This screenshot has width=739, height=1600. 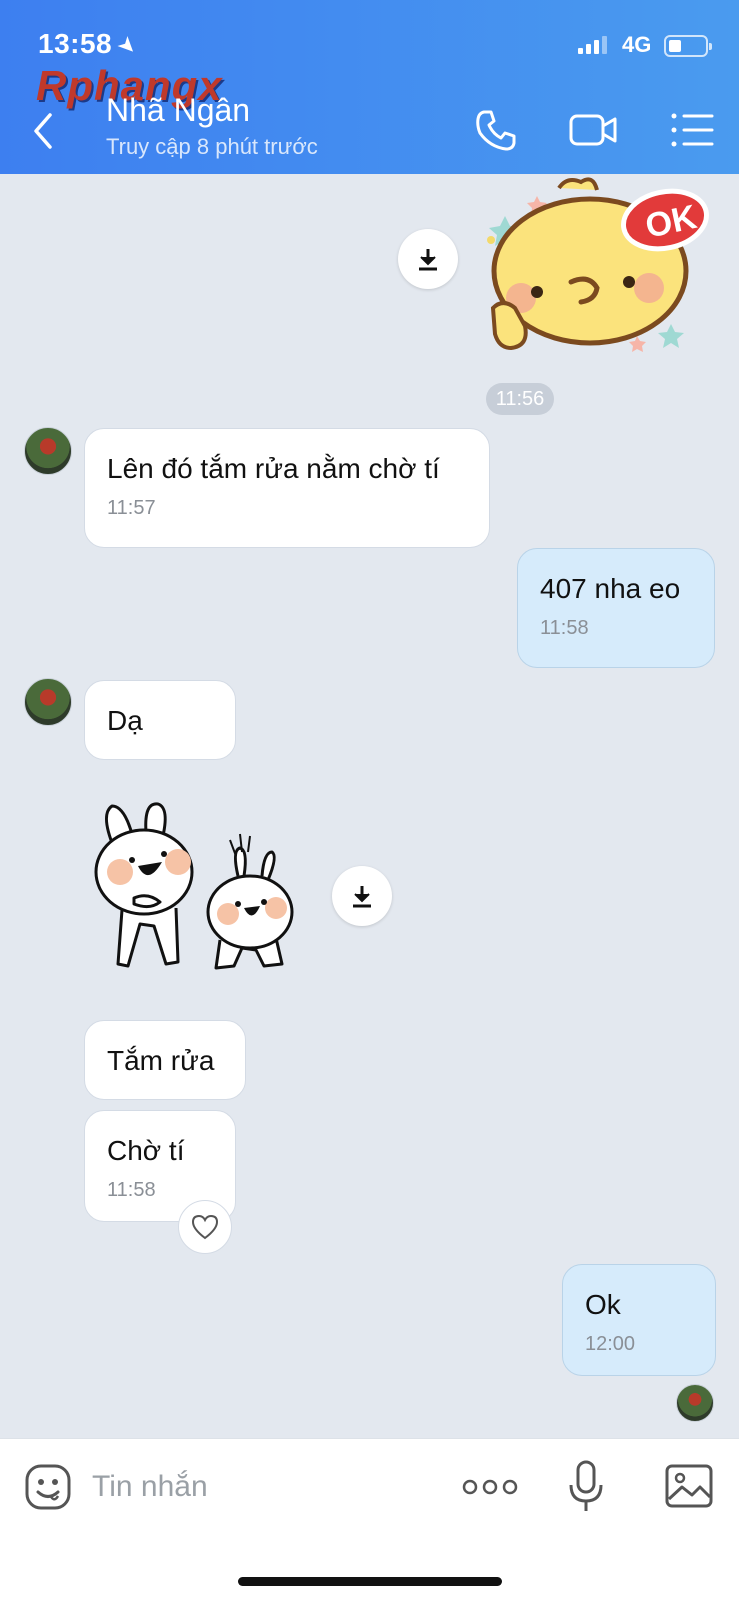 I want to click on phone-icon, so click(x=496, y=130).